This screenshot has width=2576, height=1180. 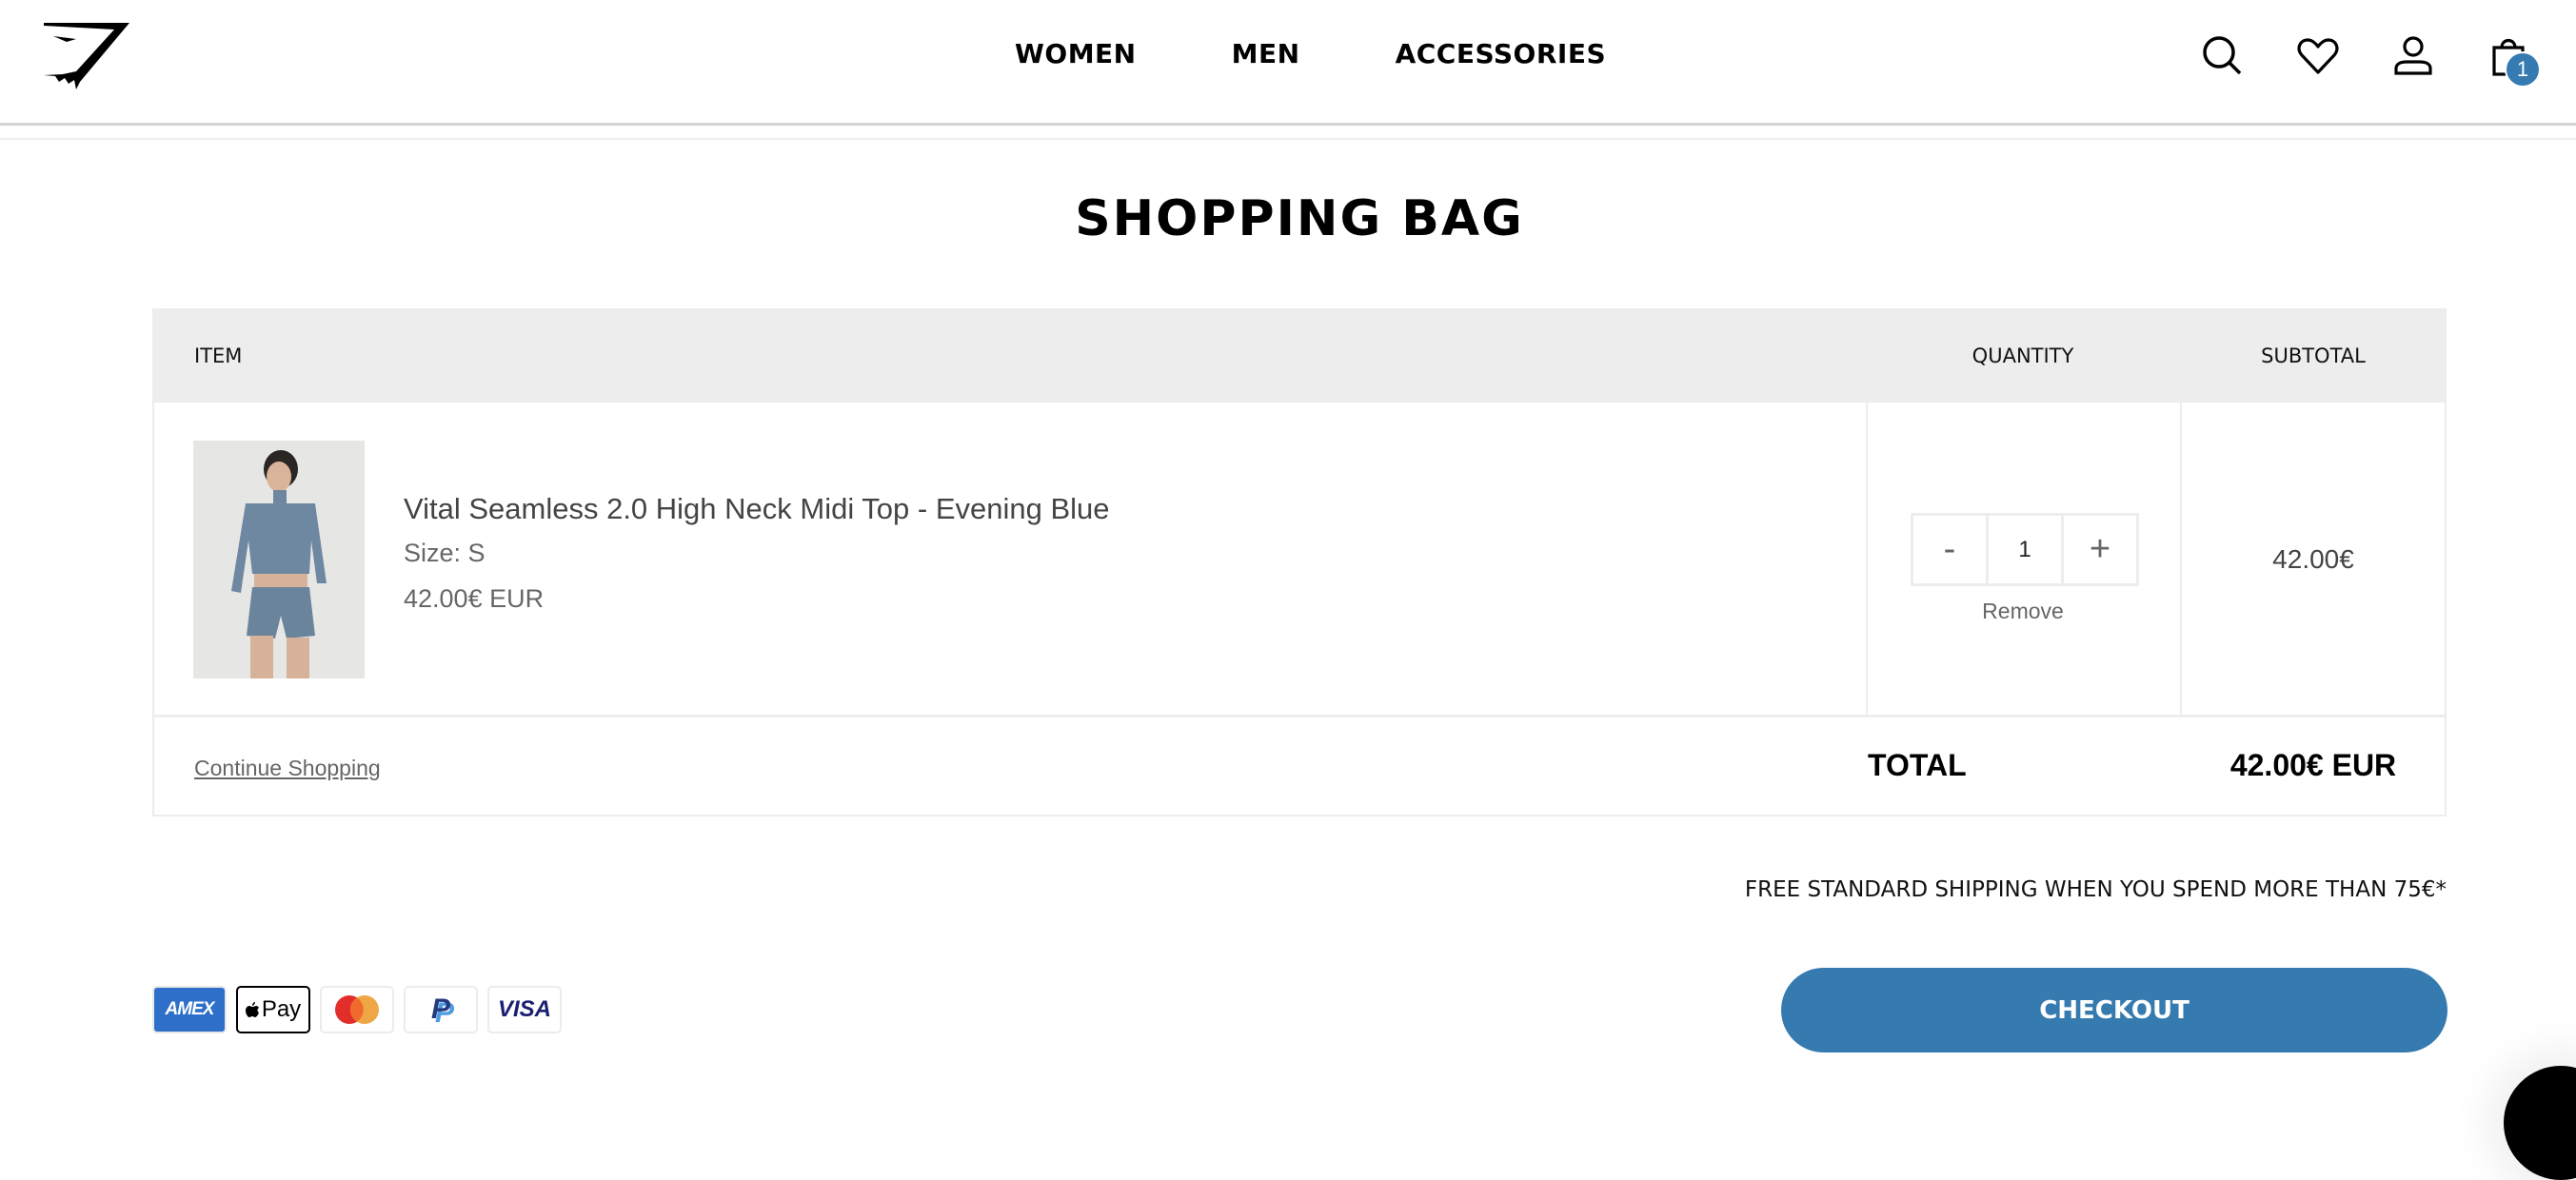 I want to click on paypal-icon: P, so click(x=441, y=1010).